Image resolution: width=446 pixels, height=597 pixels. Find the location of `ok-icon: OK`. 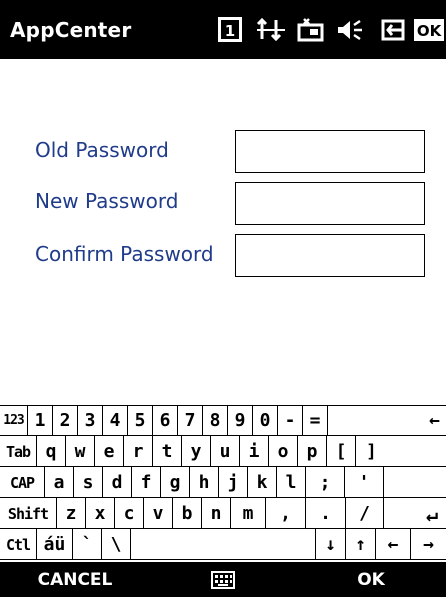

ok-icon: OK is located at coordinates (429, 30).